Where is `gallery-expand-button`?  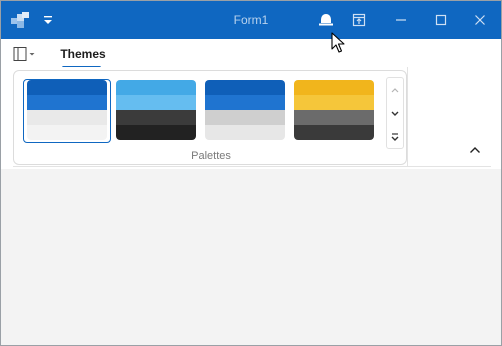 gallery-expand-button is located at coordinates (395, 136).